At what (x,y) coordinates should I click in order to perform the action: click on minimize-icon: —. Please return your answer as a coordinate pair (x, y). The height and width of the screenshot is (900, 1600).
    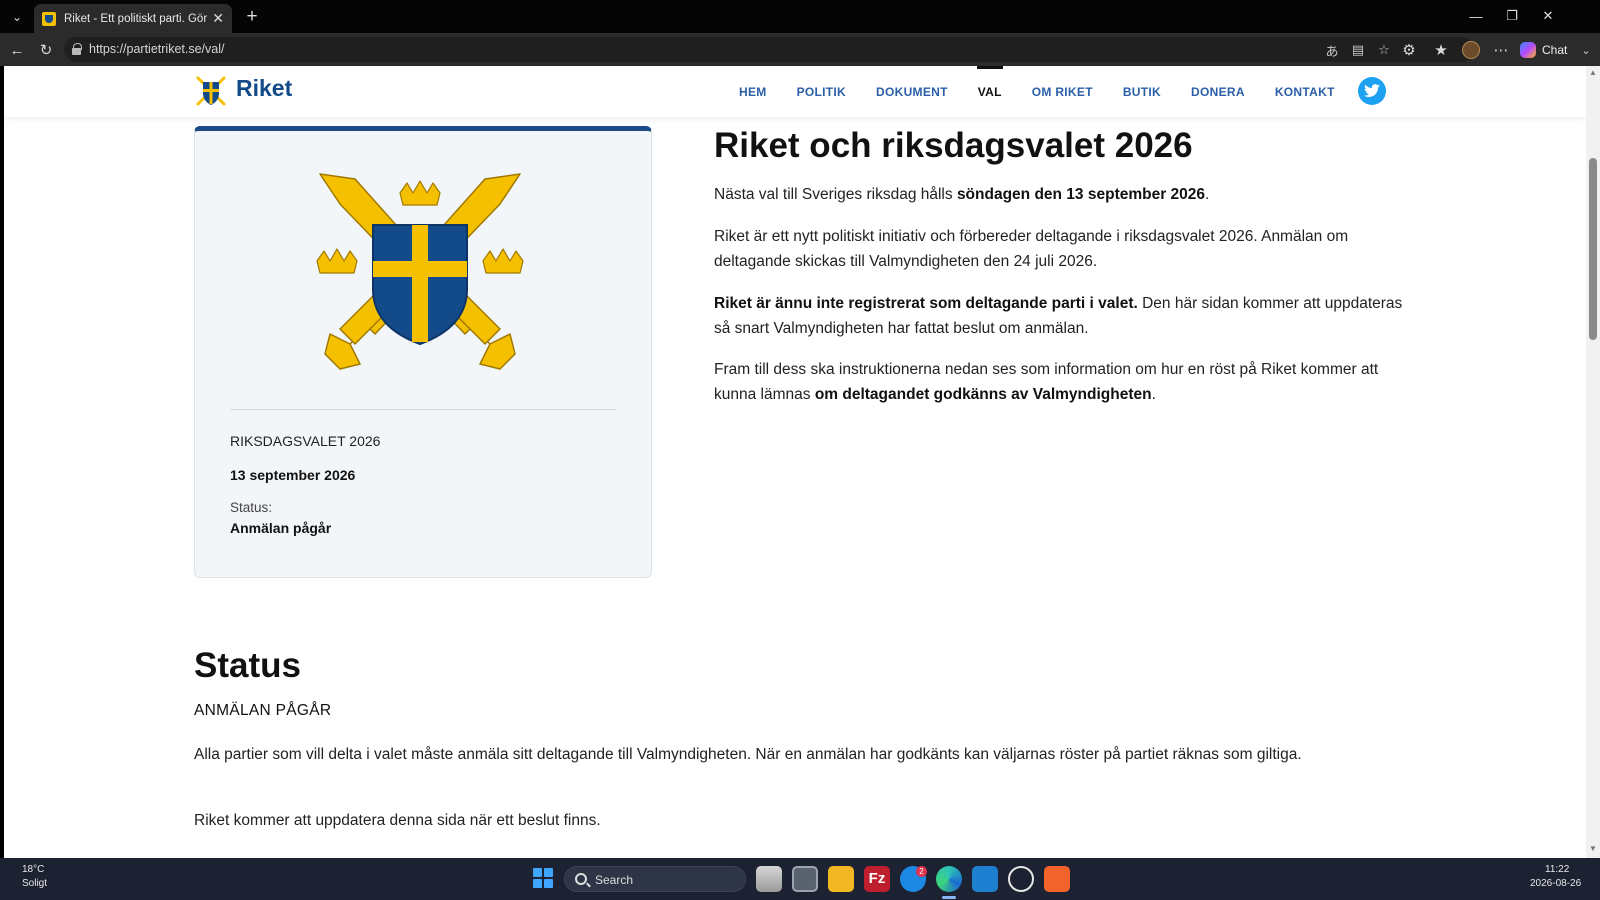
    Looking at the image, I should click on (1476, 16).